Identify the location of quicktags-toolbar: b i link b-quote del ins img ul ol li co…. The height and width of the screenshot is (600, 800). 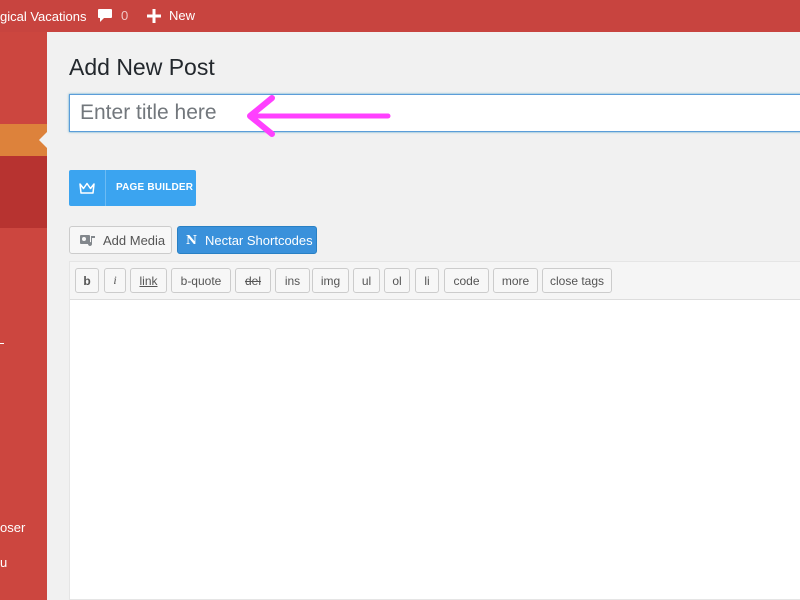
(435, 281).